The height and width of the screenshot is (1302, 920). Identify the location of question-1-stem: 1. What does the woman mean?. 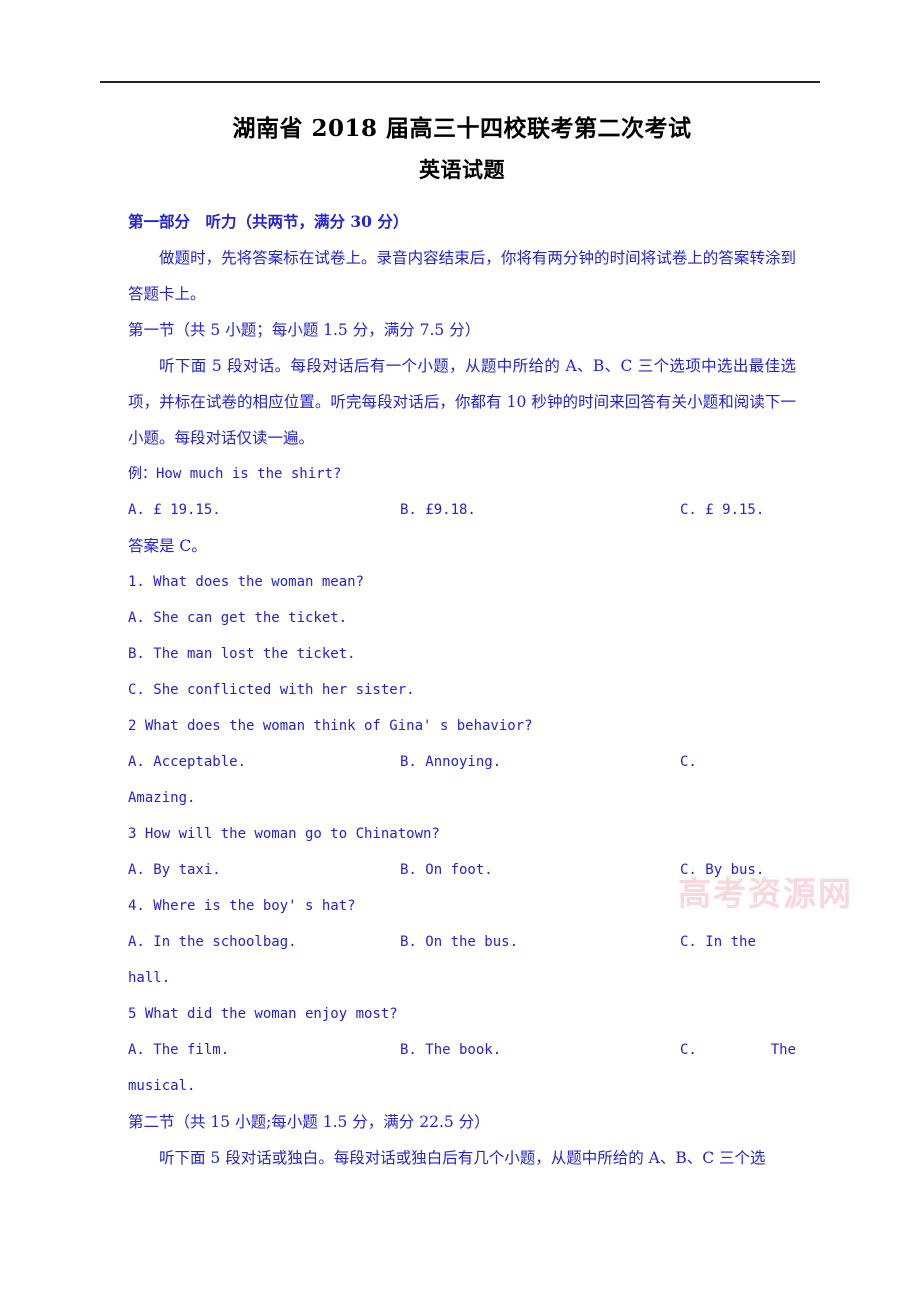
(246, 582).